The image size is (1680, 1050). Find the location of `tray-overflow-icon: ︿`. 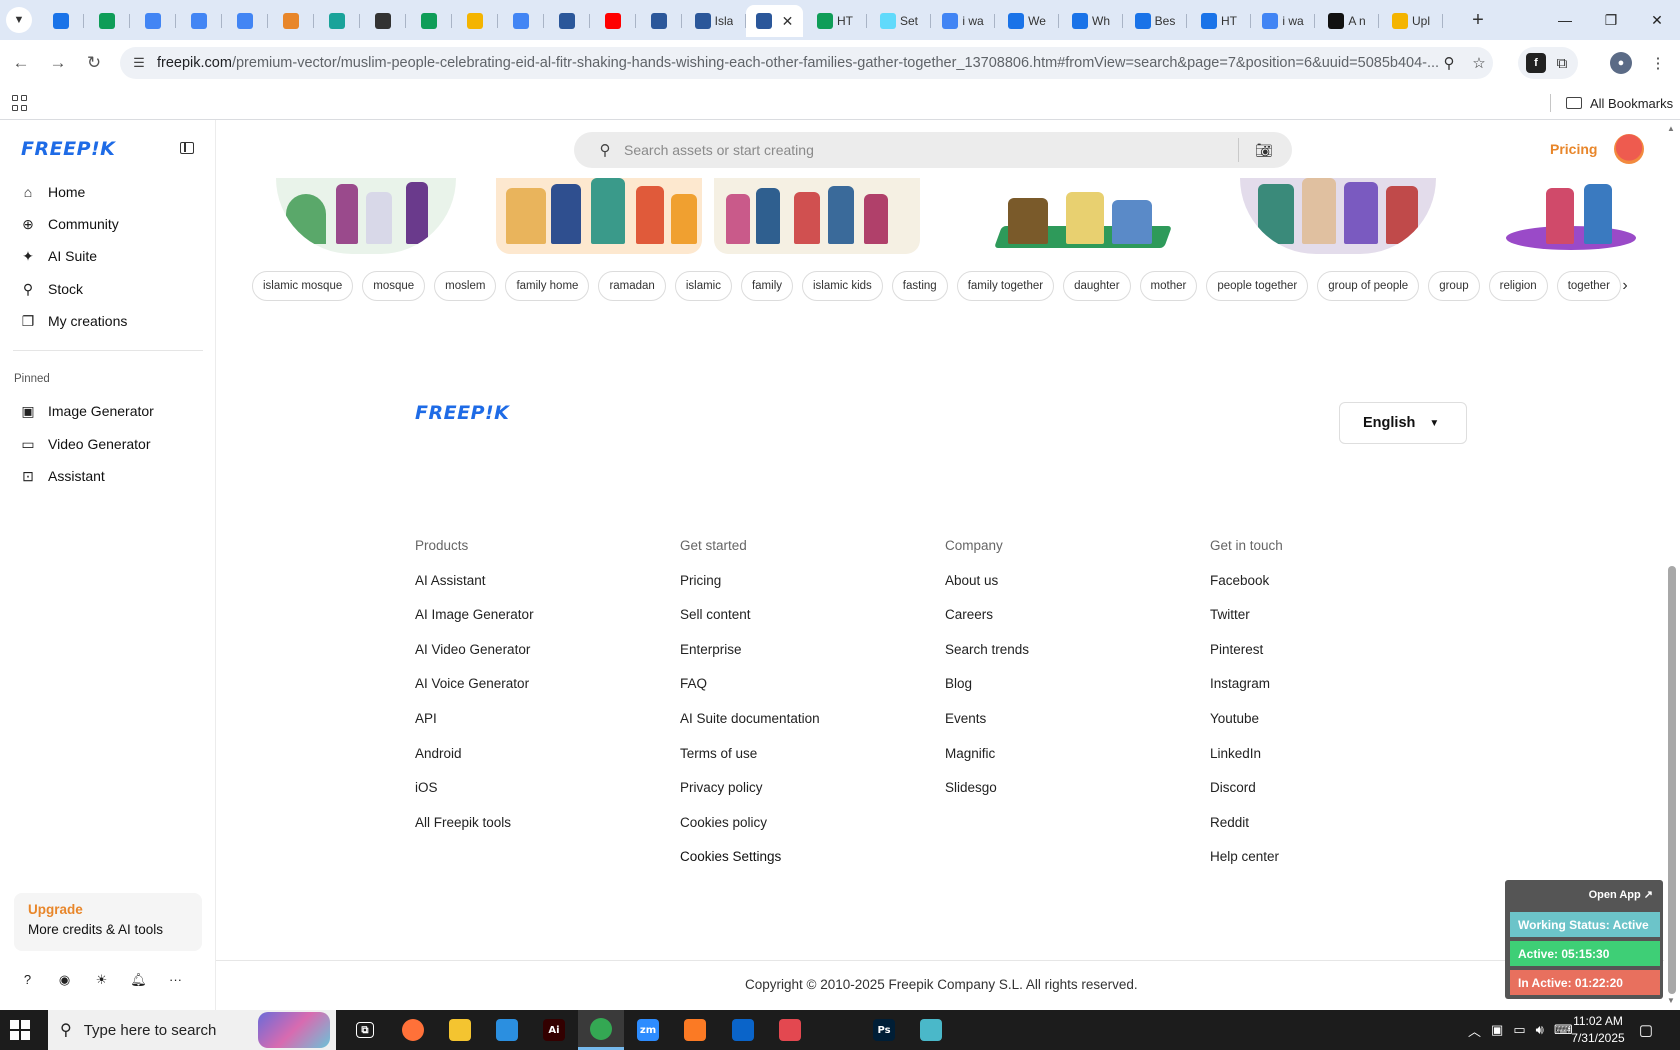

tray-overflow-icon: ︿ is located at coordinates (1474, 1030).